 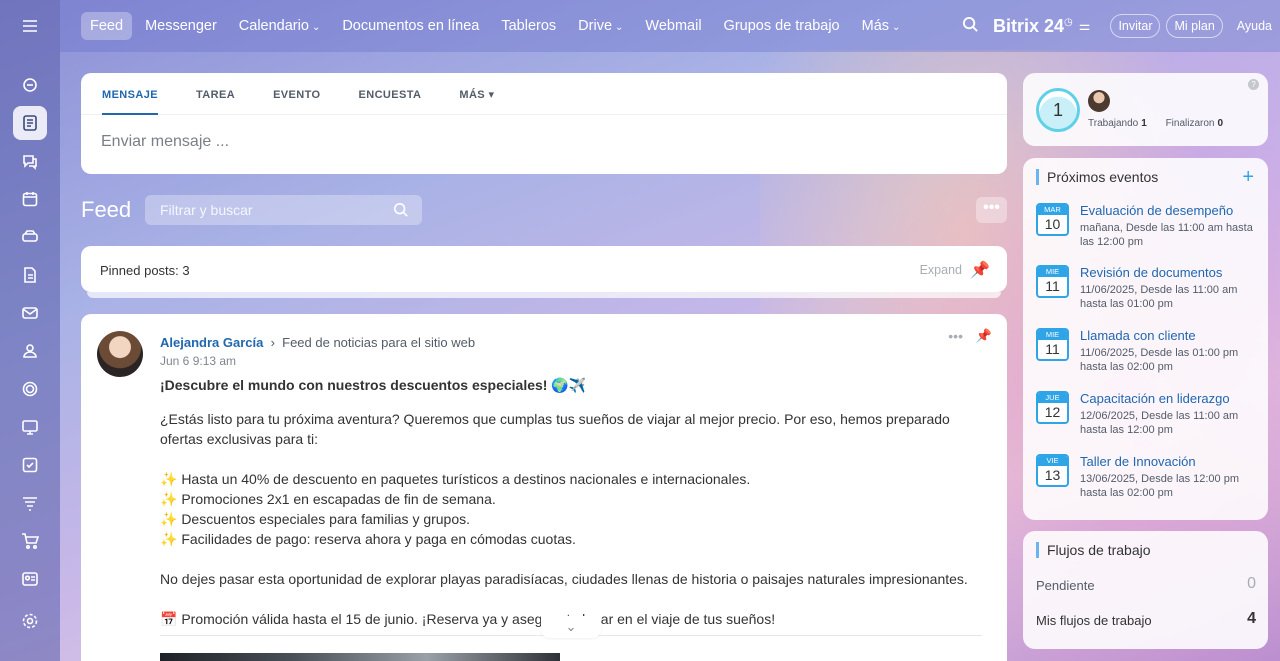 I want to click on pending-label: Pendiente, so click(x=1065, y=585).